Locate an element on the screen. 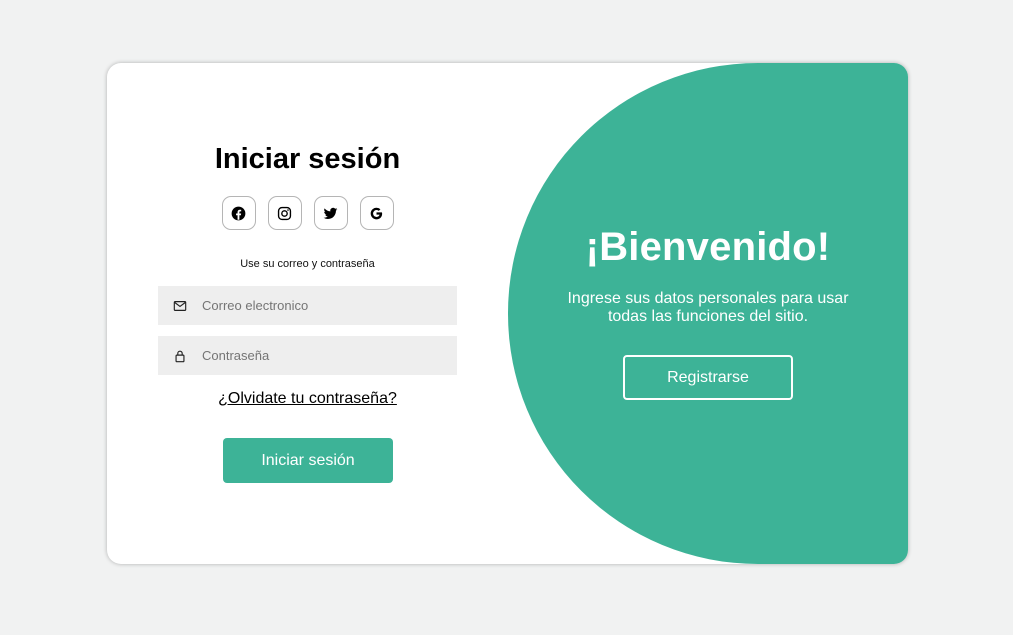 This screenshot has height=635, width=1013. register-button: Registrarse is located at coordinates (708, 377).